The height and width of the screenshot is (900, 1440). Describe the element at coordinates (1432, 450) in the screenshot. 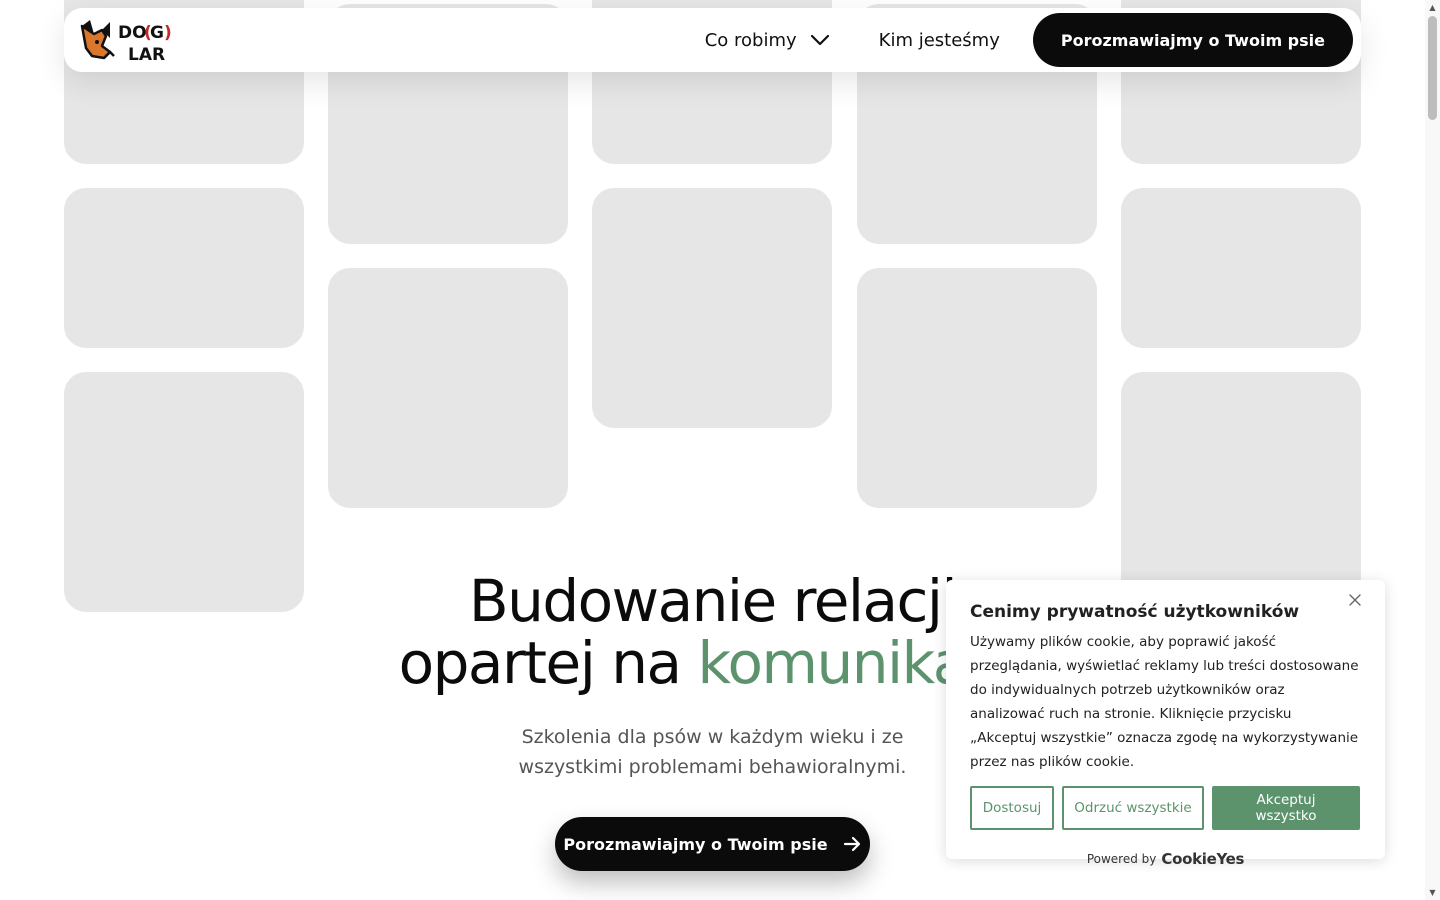

I see `page-scrollbar: ▲ ▼` at that location.